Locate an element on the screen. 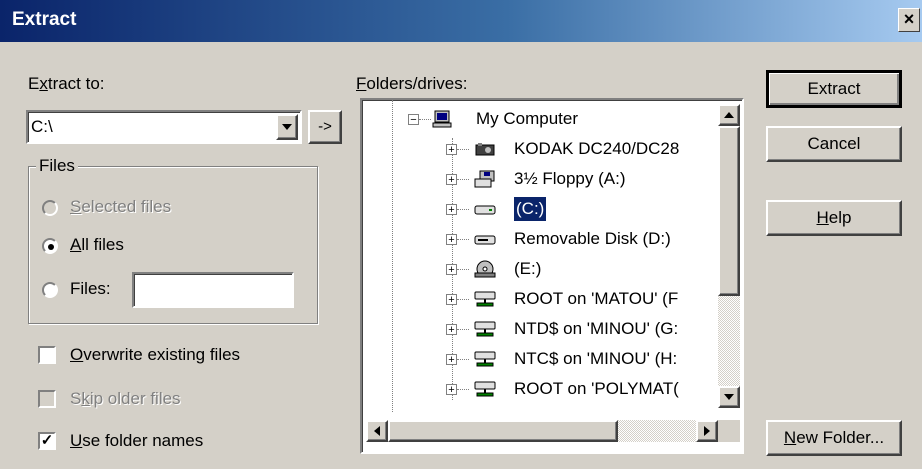 The height and width of the screenshot is (469, 922). tree-item: + ROOT on 'POLYMAT( is located at coordinates (538, 389).